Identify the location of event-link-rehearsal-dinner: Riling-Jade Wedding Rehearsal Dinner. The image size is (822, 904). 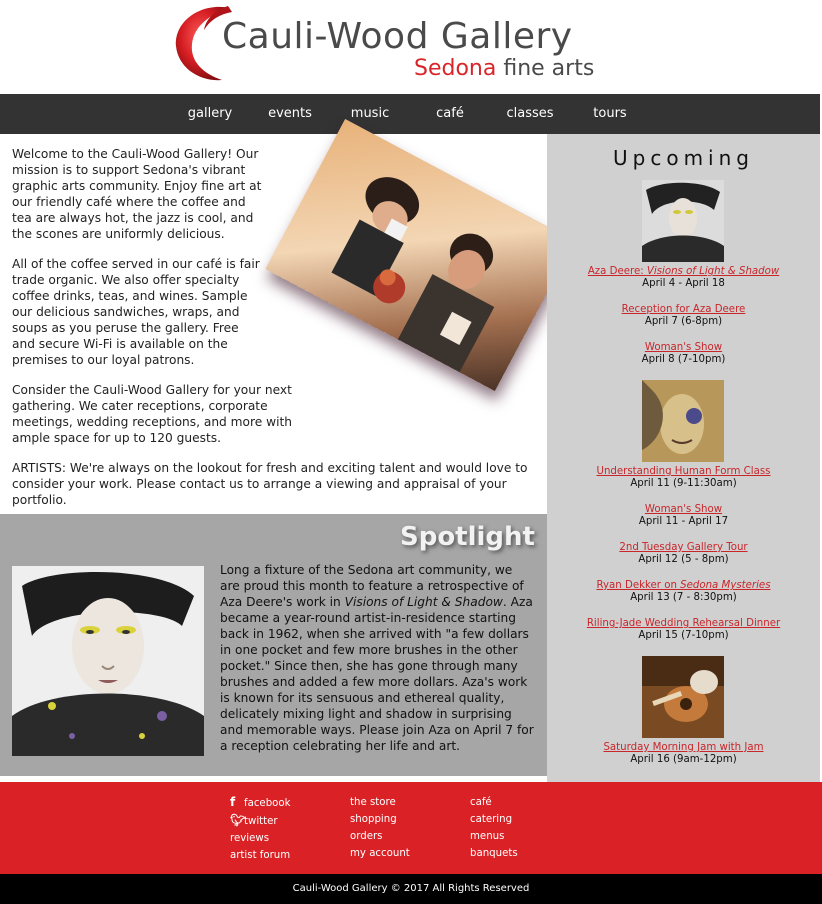
(683, 624).